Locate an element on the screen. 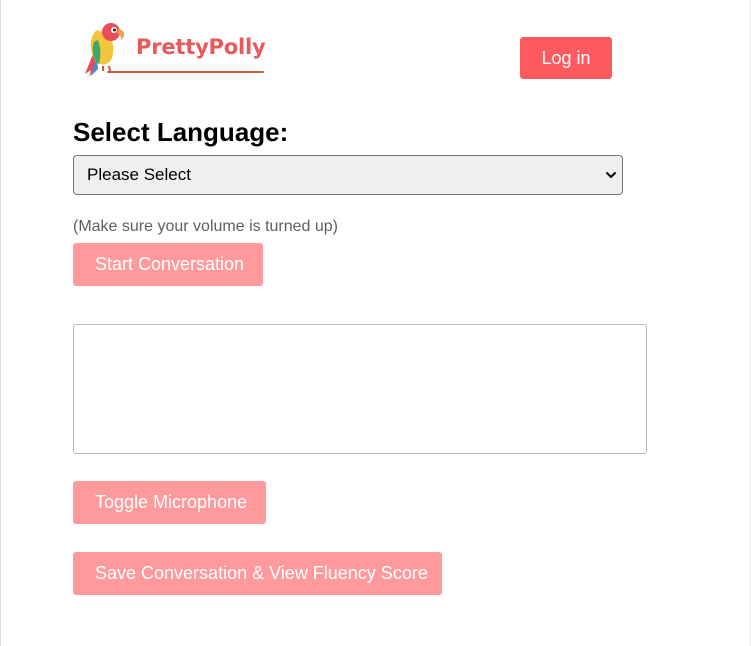 The width and height of the screenshot is (751, 646). brand-name: PrettyPolly is located at coordinates (201, 47).